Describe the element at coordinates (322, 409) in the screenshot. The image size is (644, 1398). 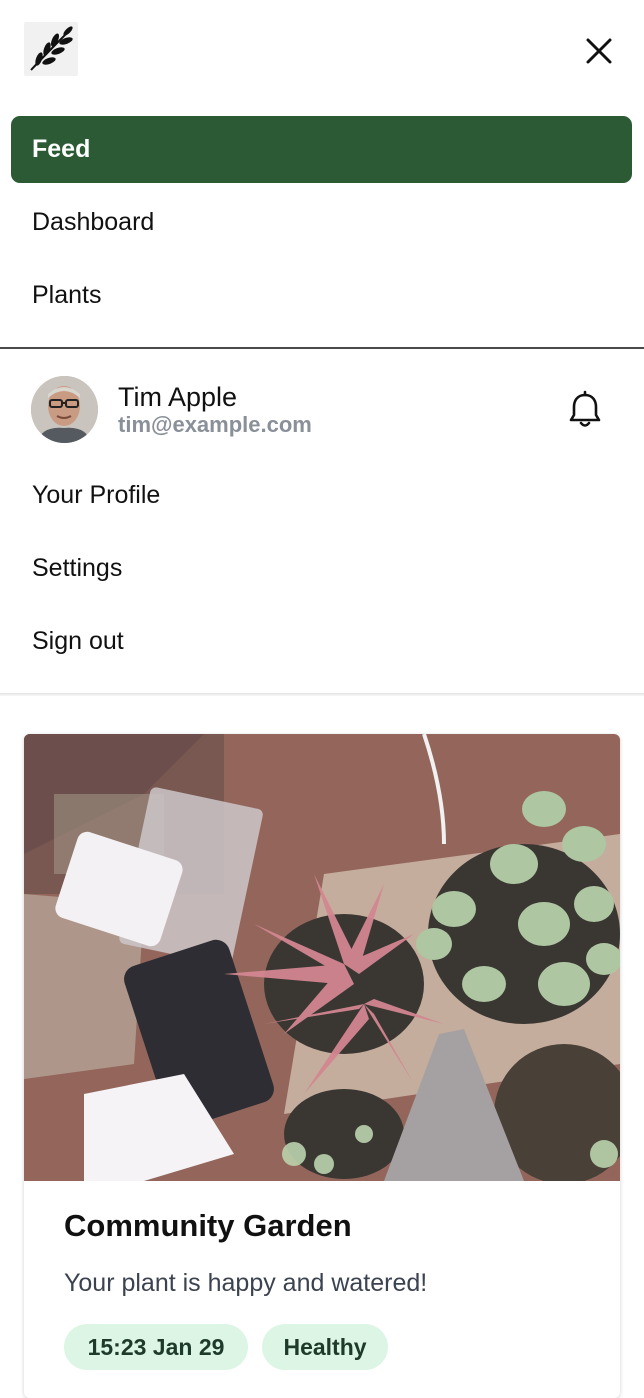
I see `user-info: Tim Apple tim@example.com` at that location.